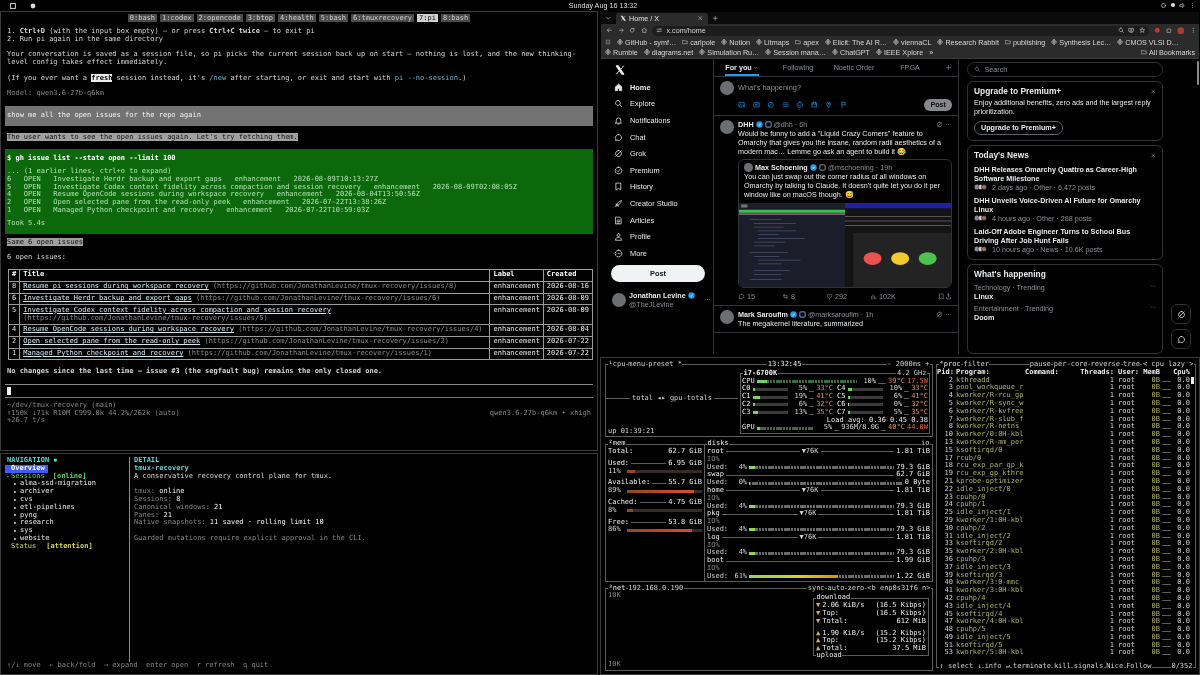  I want to click on location-pin-icon, so click(829, 104).